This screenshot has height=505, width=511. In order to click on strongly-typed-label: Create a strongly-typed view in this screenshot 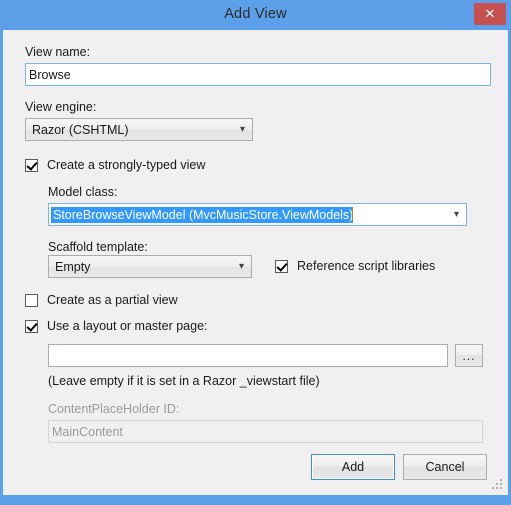, I will do `click(126, 165)`.